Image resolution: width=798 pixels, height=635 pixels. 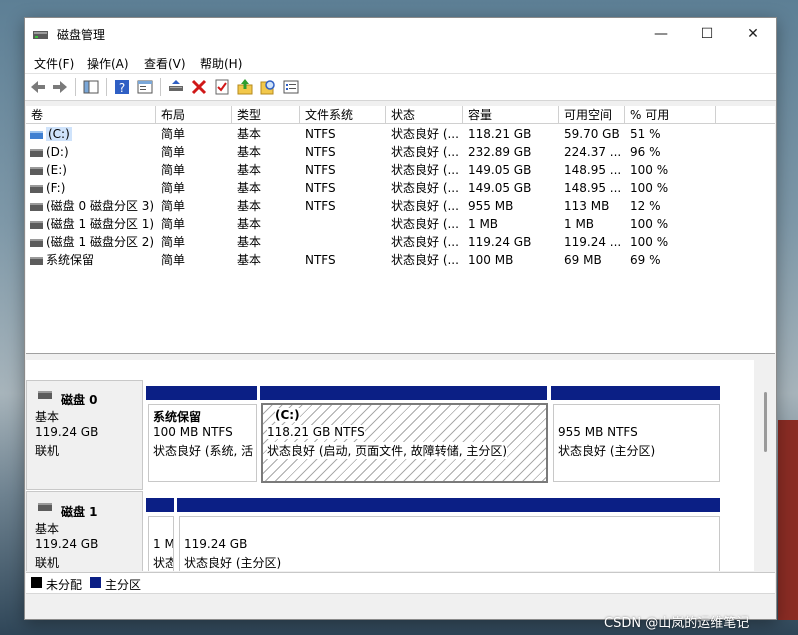 I want to click on legend-bar: 未分配 主分区, so click(x=400, y=582).